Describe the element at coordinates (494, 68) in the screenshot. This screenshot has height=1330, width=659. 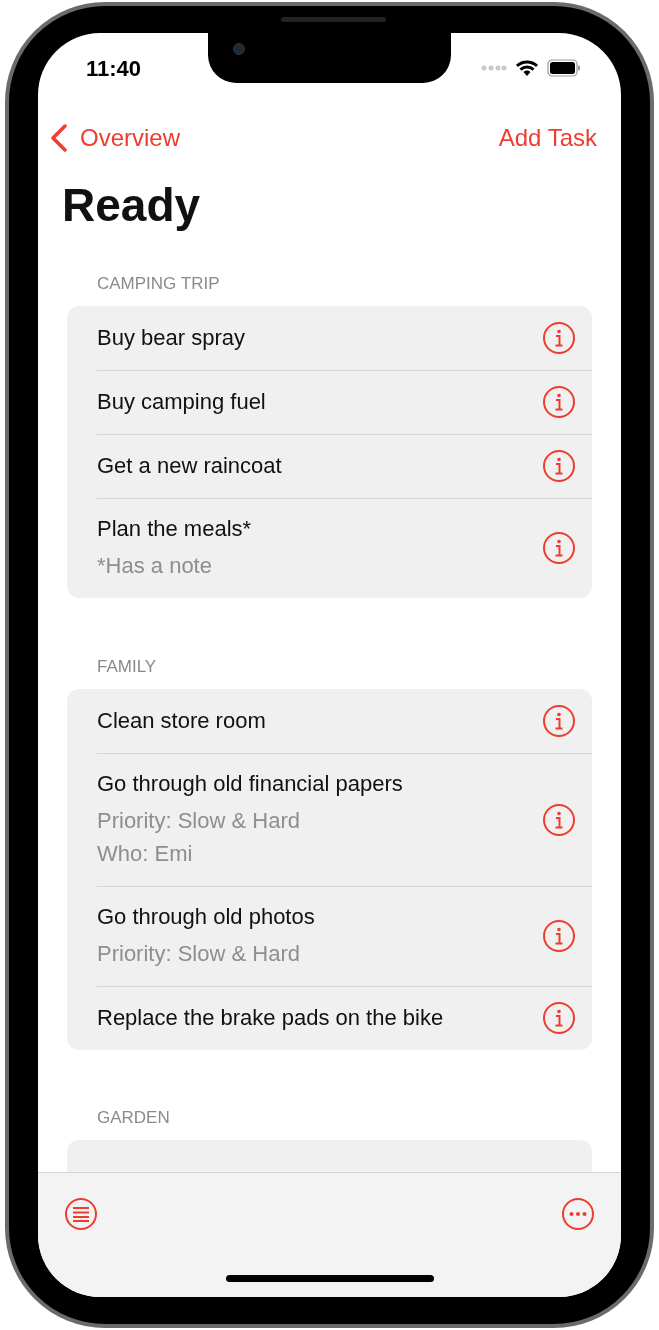
I see `signal-icon` at that location.